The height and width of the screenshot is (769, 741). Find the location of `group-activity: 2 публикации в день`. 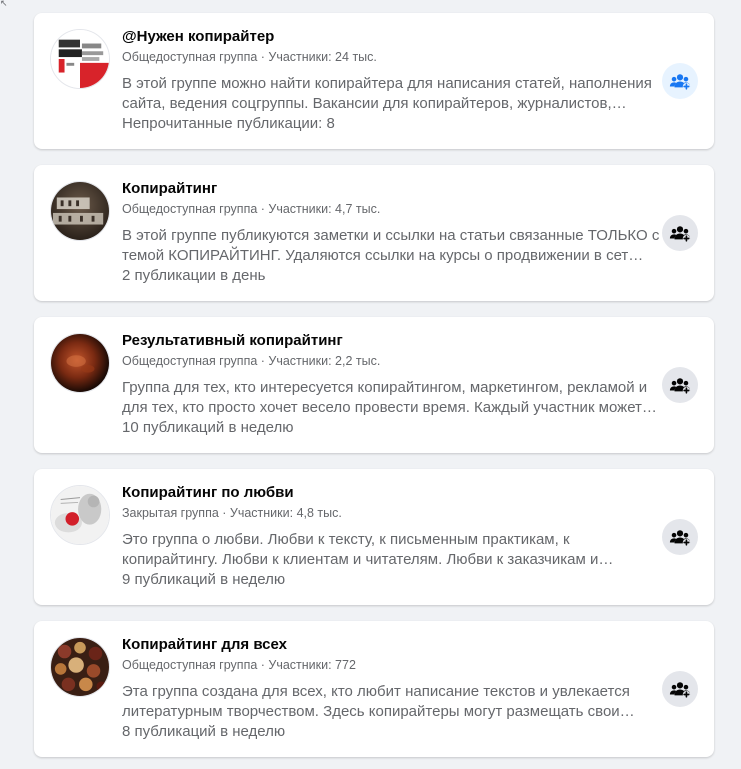

group-activity: 2 публикации в день is located at coordinates (194, 275).